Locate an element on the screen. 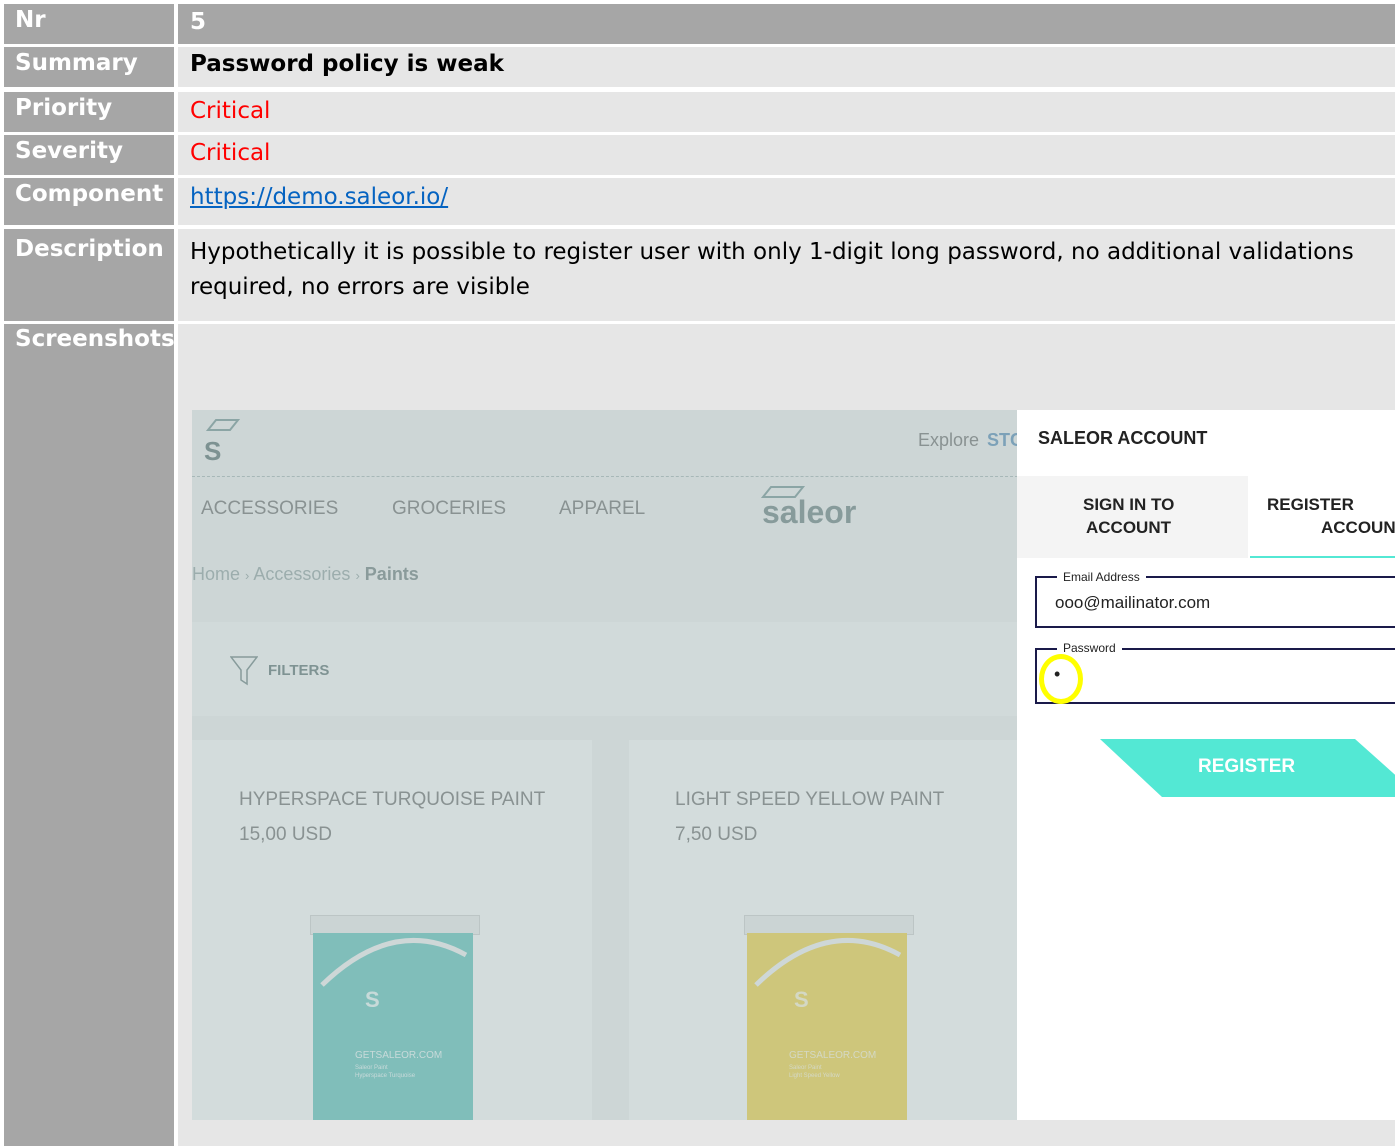 This screenshot has height=1146, width=1395. row-severity: Severity Critical is located at coordinates (699, 155).